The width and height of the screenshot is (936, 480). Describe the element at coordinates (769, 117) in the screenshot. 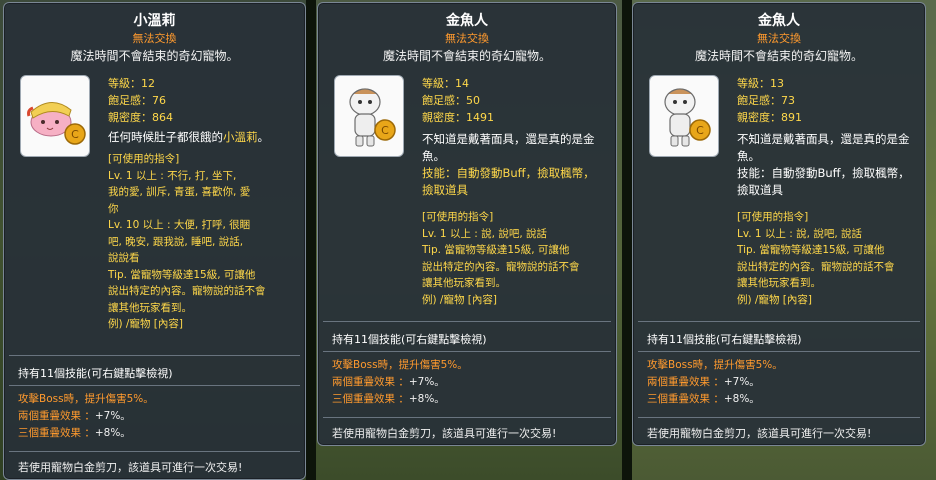

I see `pet-closeness: 親密度：891` at that location.